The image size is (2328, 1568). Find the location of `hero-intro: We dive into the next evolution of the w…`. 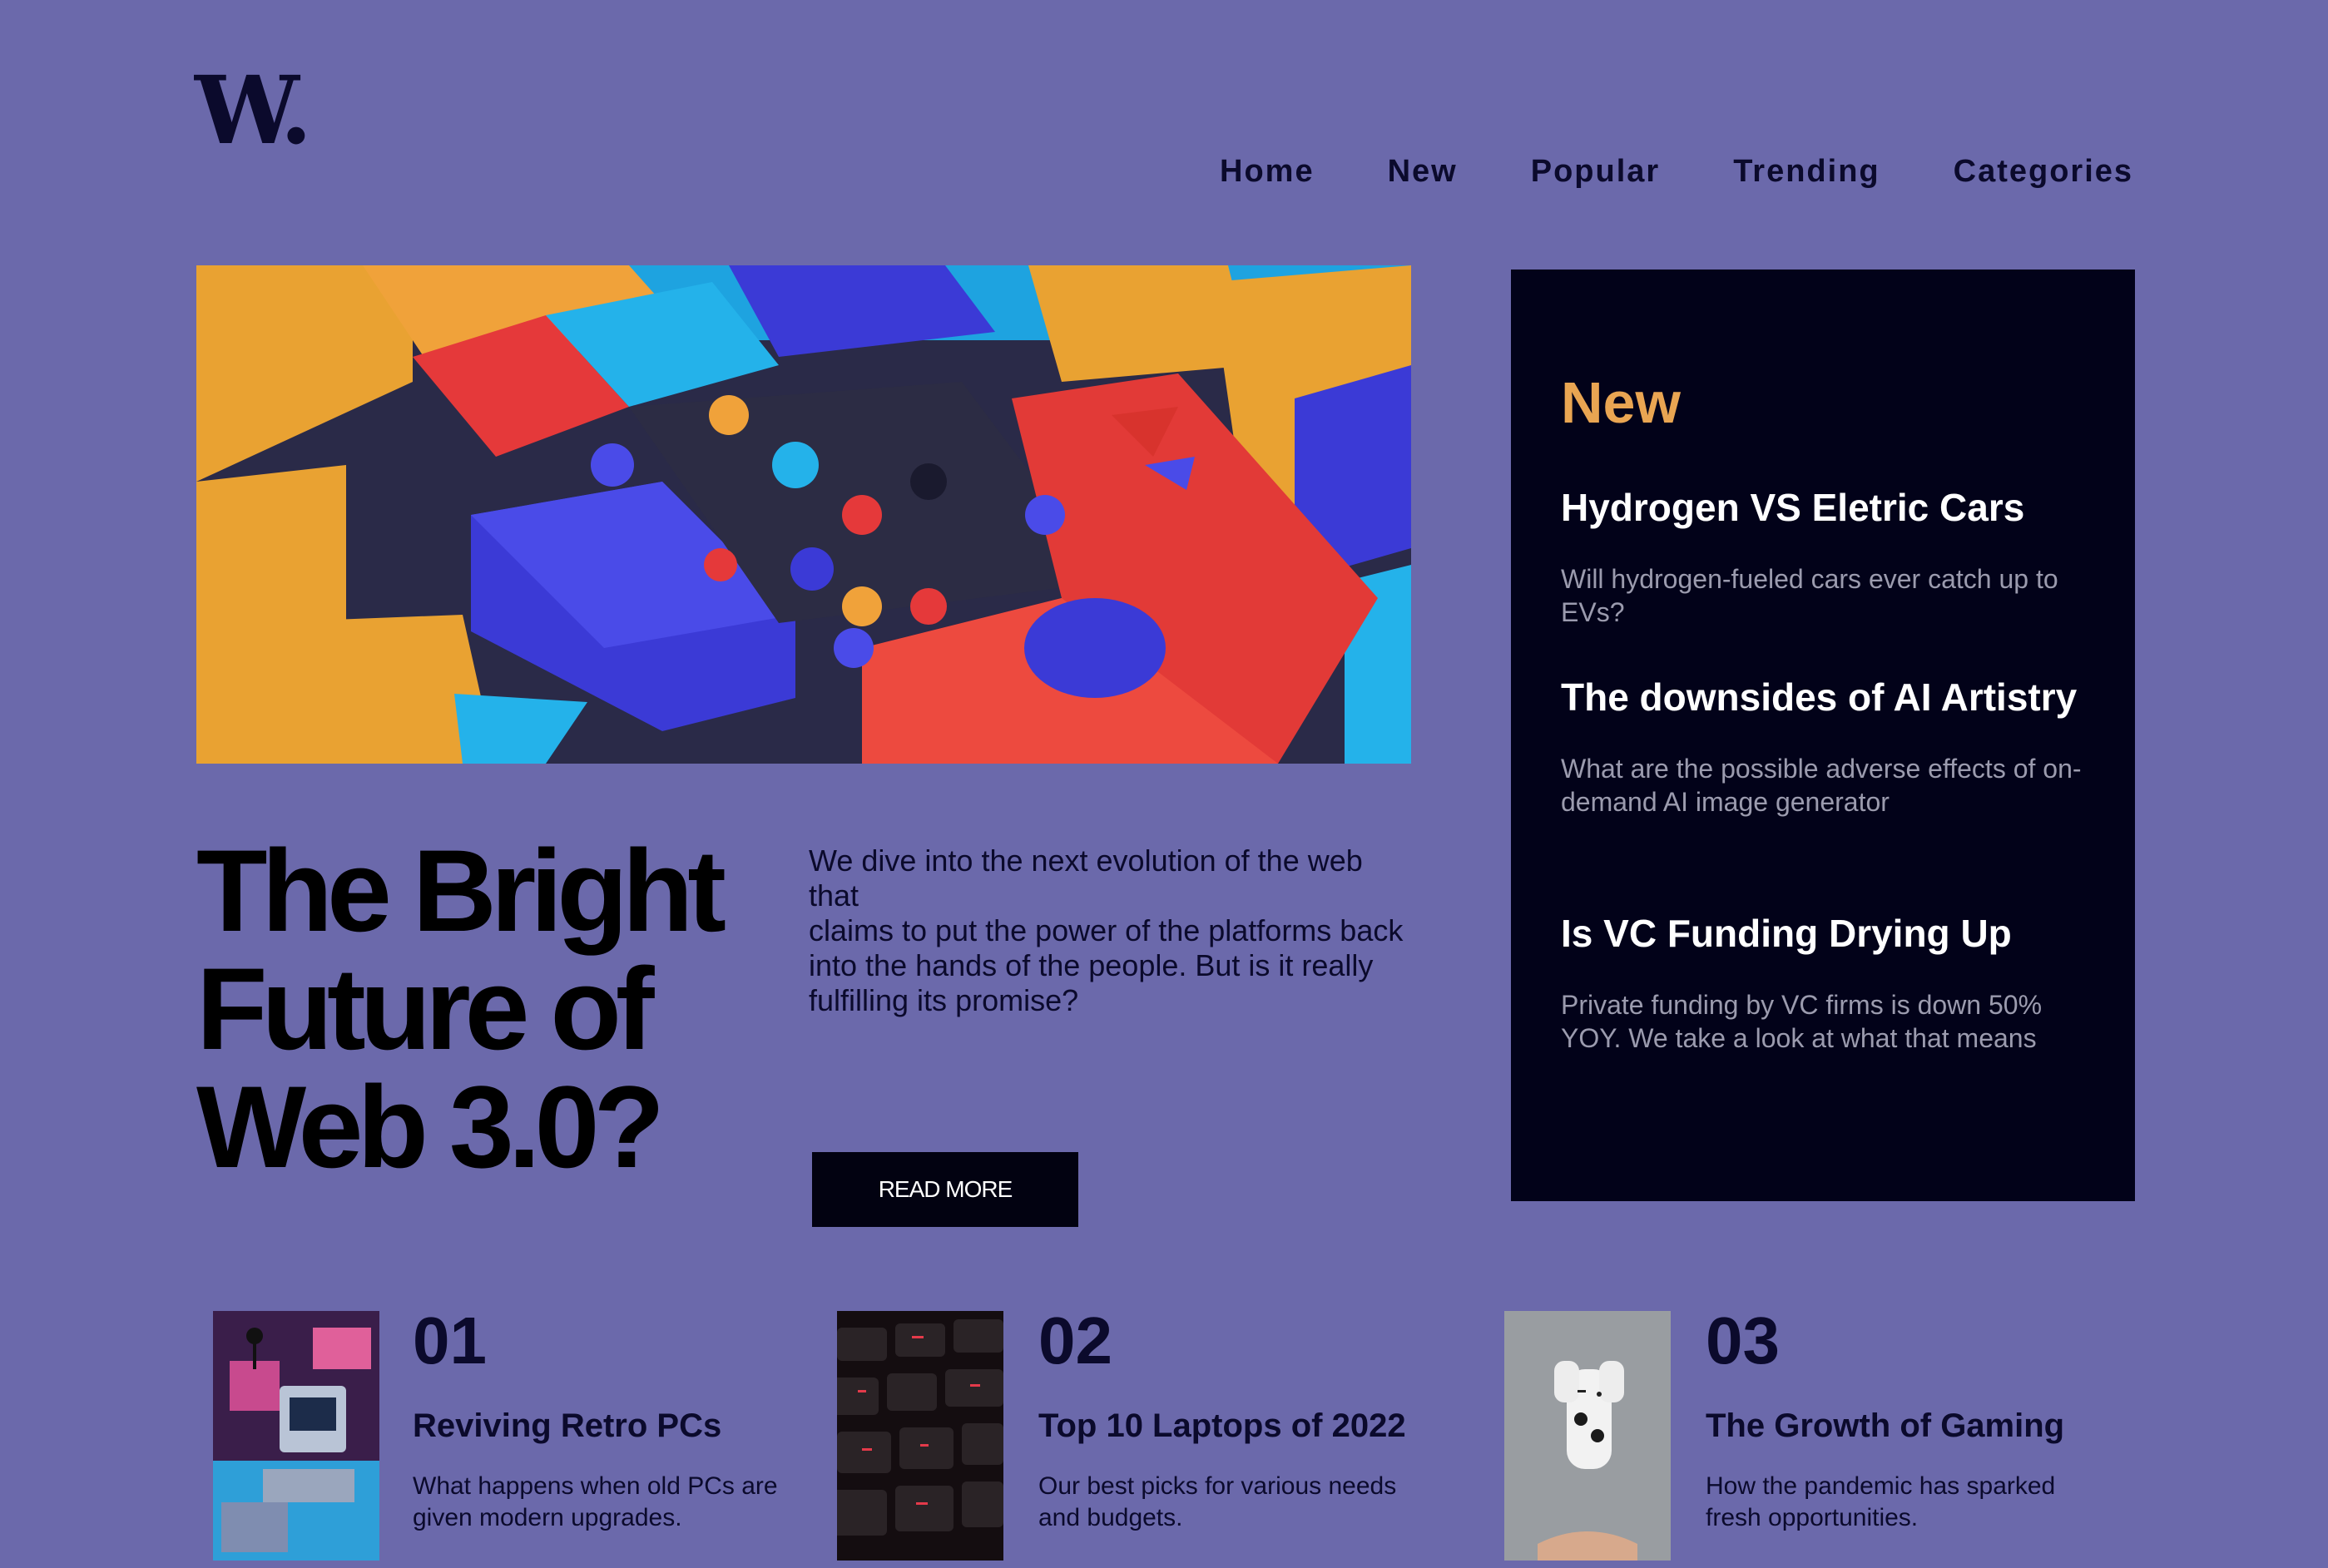

hero-intro: We dive into the next evolution of the w… is located at coordinates (1106, 930).